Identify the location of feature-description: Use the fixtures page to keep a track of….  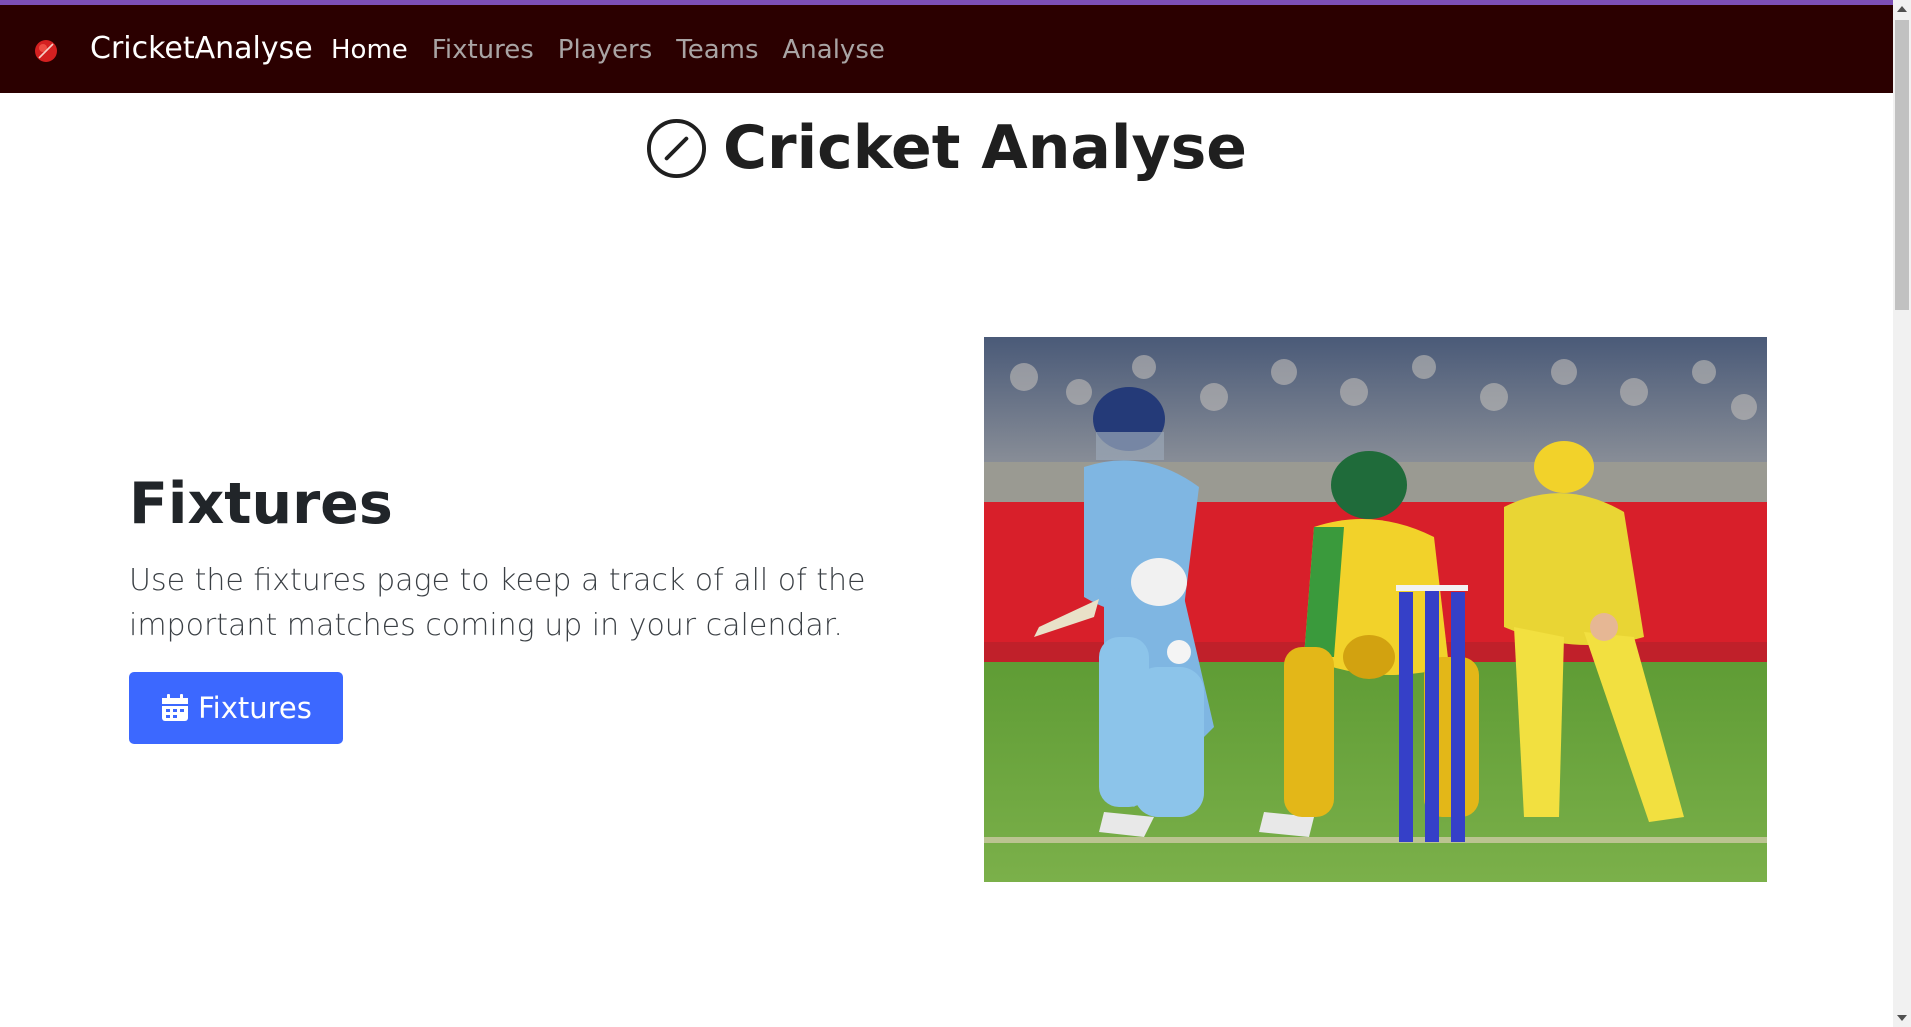
(497, 603).